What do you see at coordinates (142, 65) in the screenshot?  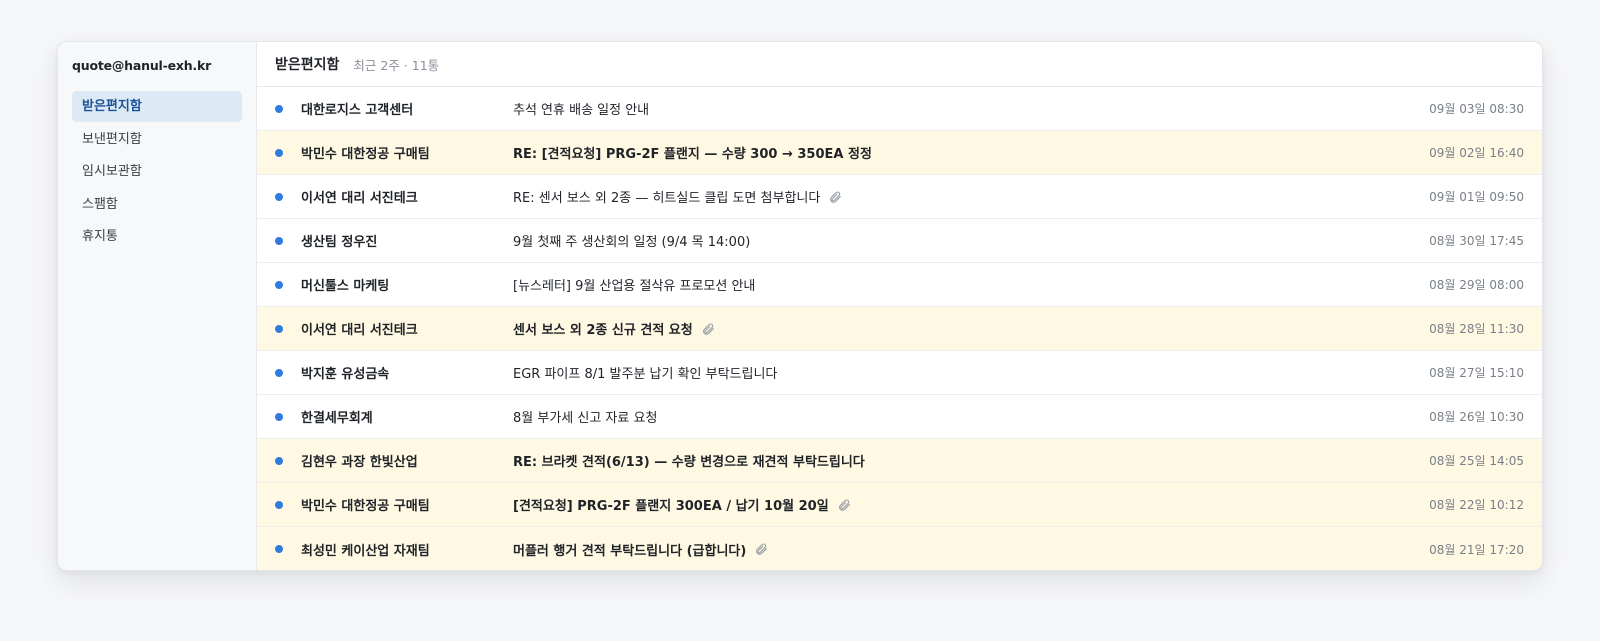 I see `account-email: quote@hanul-exh.kr` at bounding box center [142, 65].